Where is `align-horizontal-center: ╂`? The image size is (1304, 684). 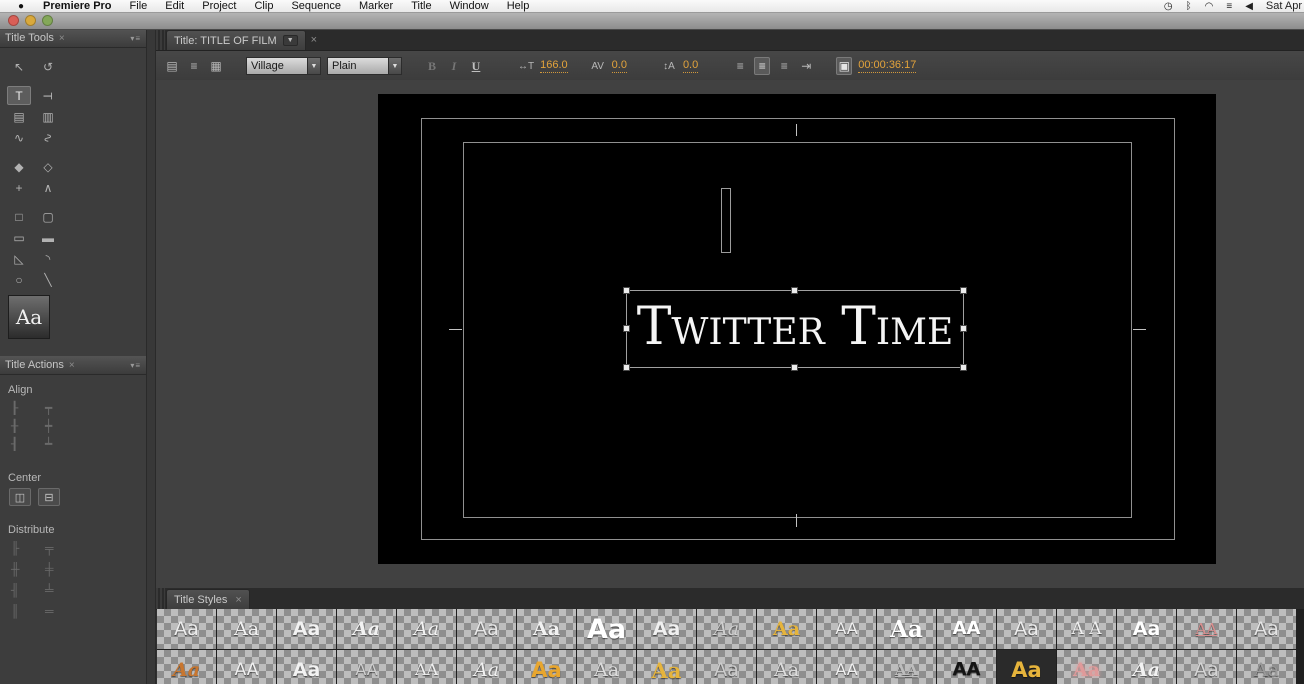
align-horizontal-center: ╂ is located at coordinates (24, 425).